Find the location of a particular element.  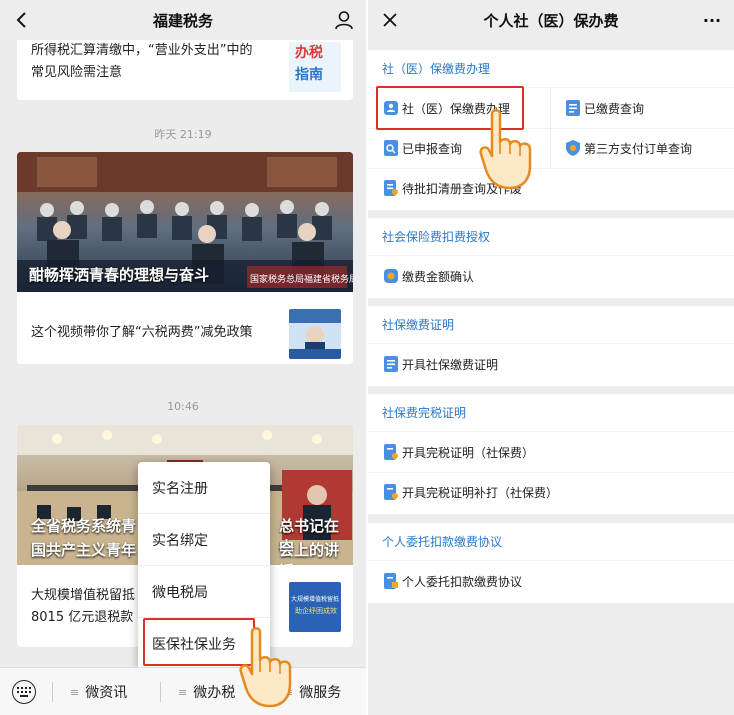

thumb-3-line-1: 大规模增值税留抵 is located at coordinates (315, 599).